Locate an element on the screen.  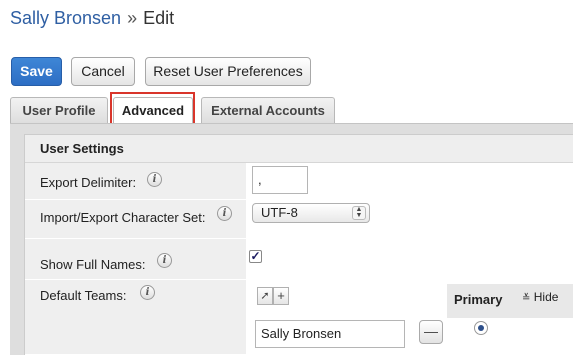
hide-label: Hide is located at coordinates (546, 297).